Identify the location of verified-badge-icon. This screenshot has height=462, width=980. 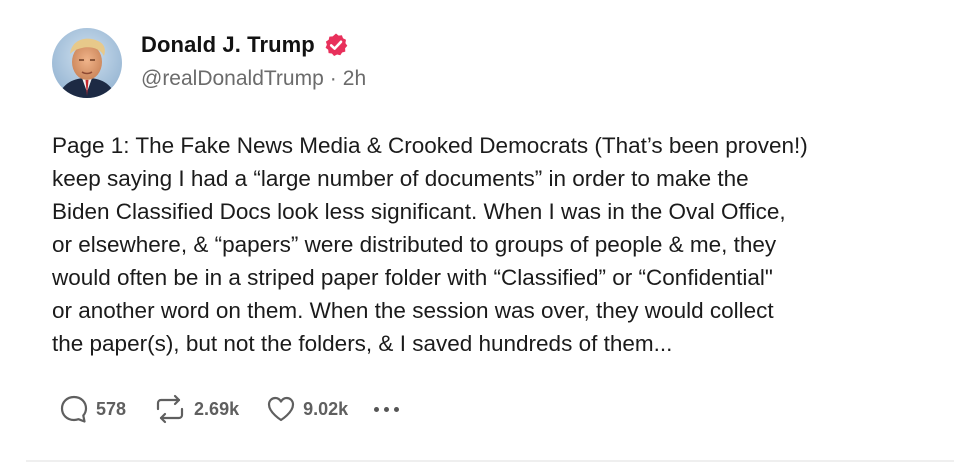
(336, 45).